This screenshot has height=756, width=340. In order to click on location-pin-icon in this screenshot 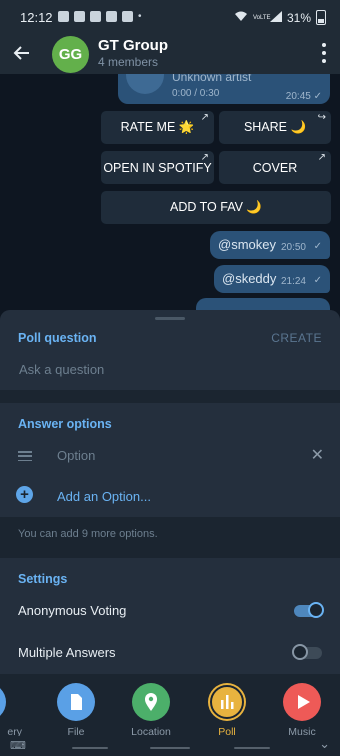, I will do `click(151, 702)`.